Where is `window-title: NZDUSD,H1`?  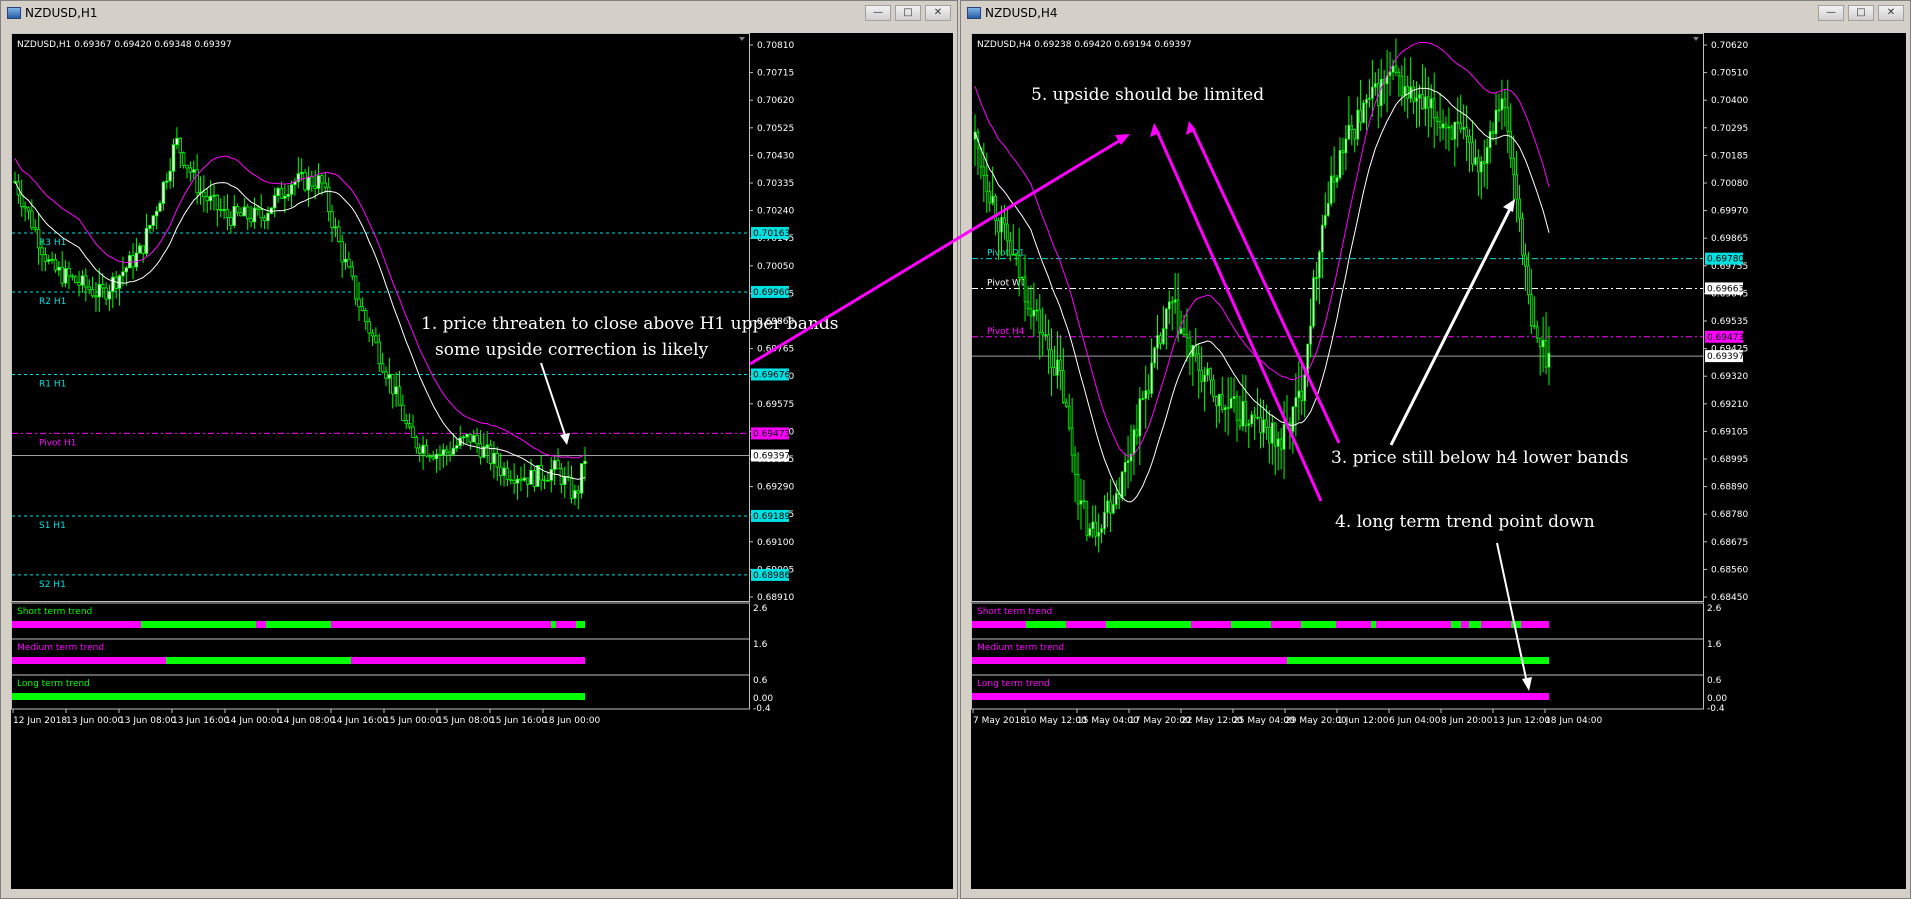
window-title: NZDUSD,H1 is located at coordinates (61, 13).